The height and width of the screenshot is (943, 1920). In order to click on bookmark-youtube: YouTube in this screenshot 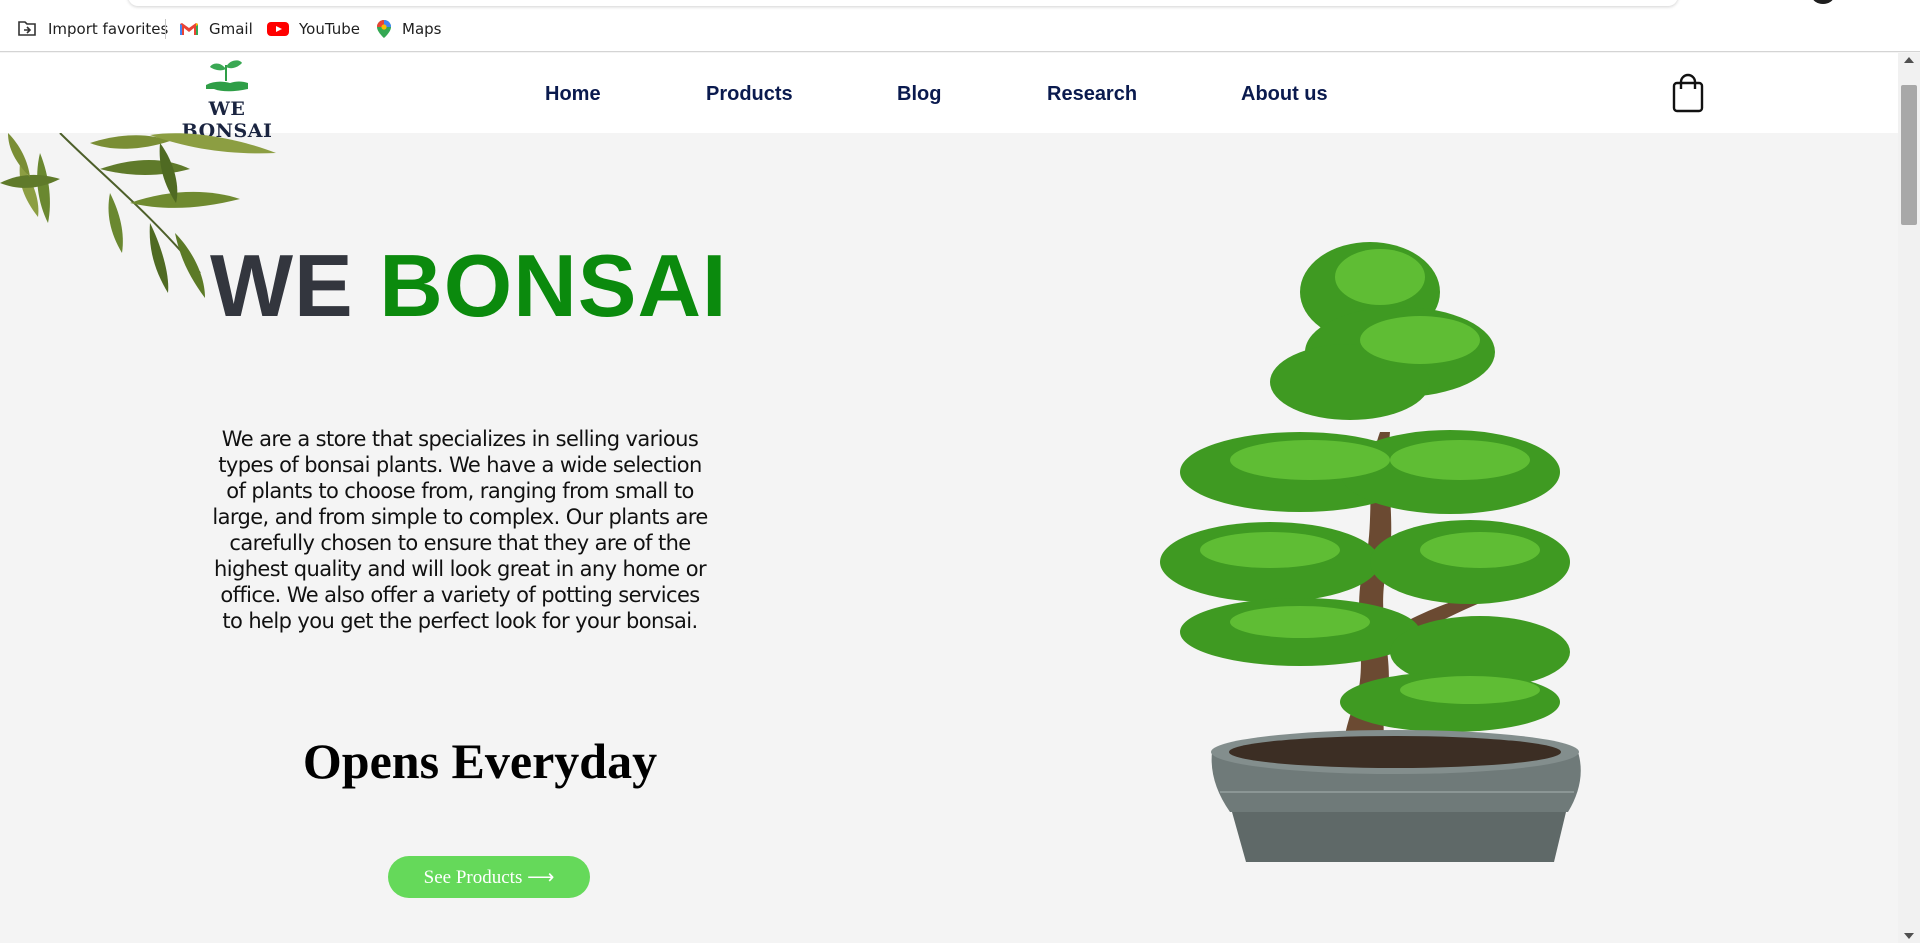, I will do `click(313, 29)`.